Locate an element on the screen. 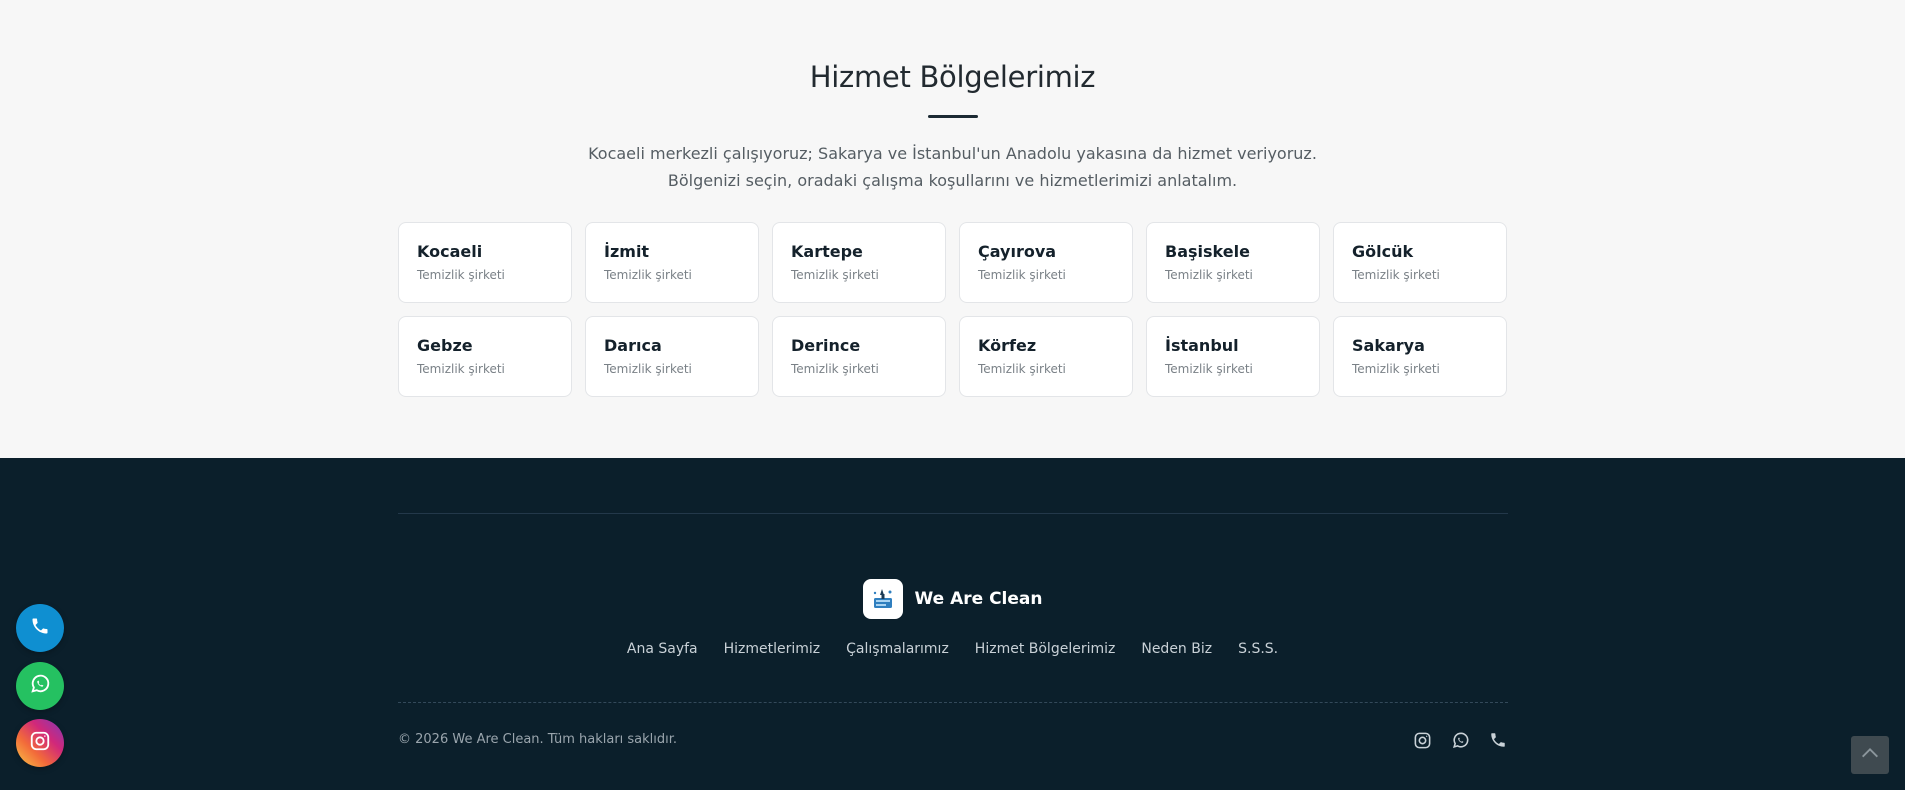 Image resolution: width=1905 pixels, height=790 pixels. region-card-korfez: Körfez Temizlik şirketi is located at coordinates (1046, 356).